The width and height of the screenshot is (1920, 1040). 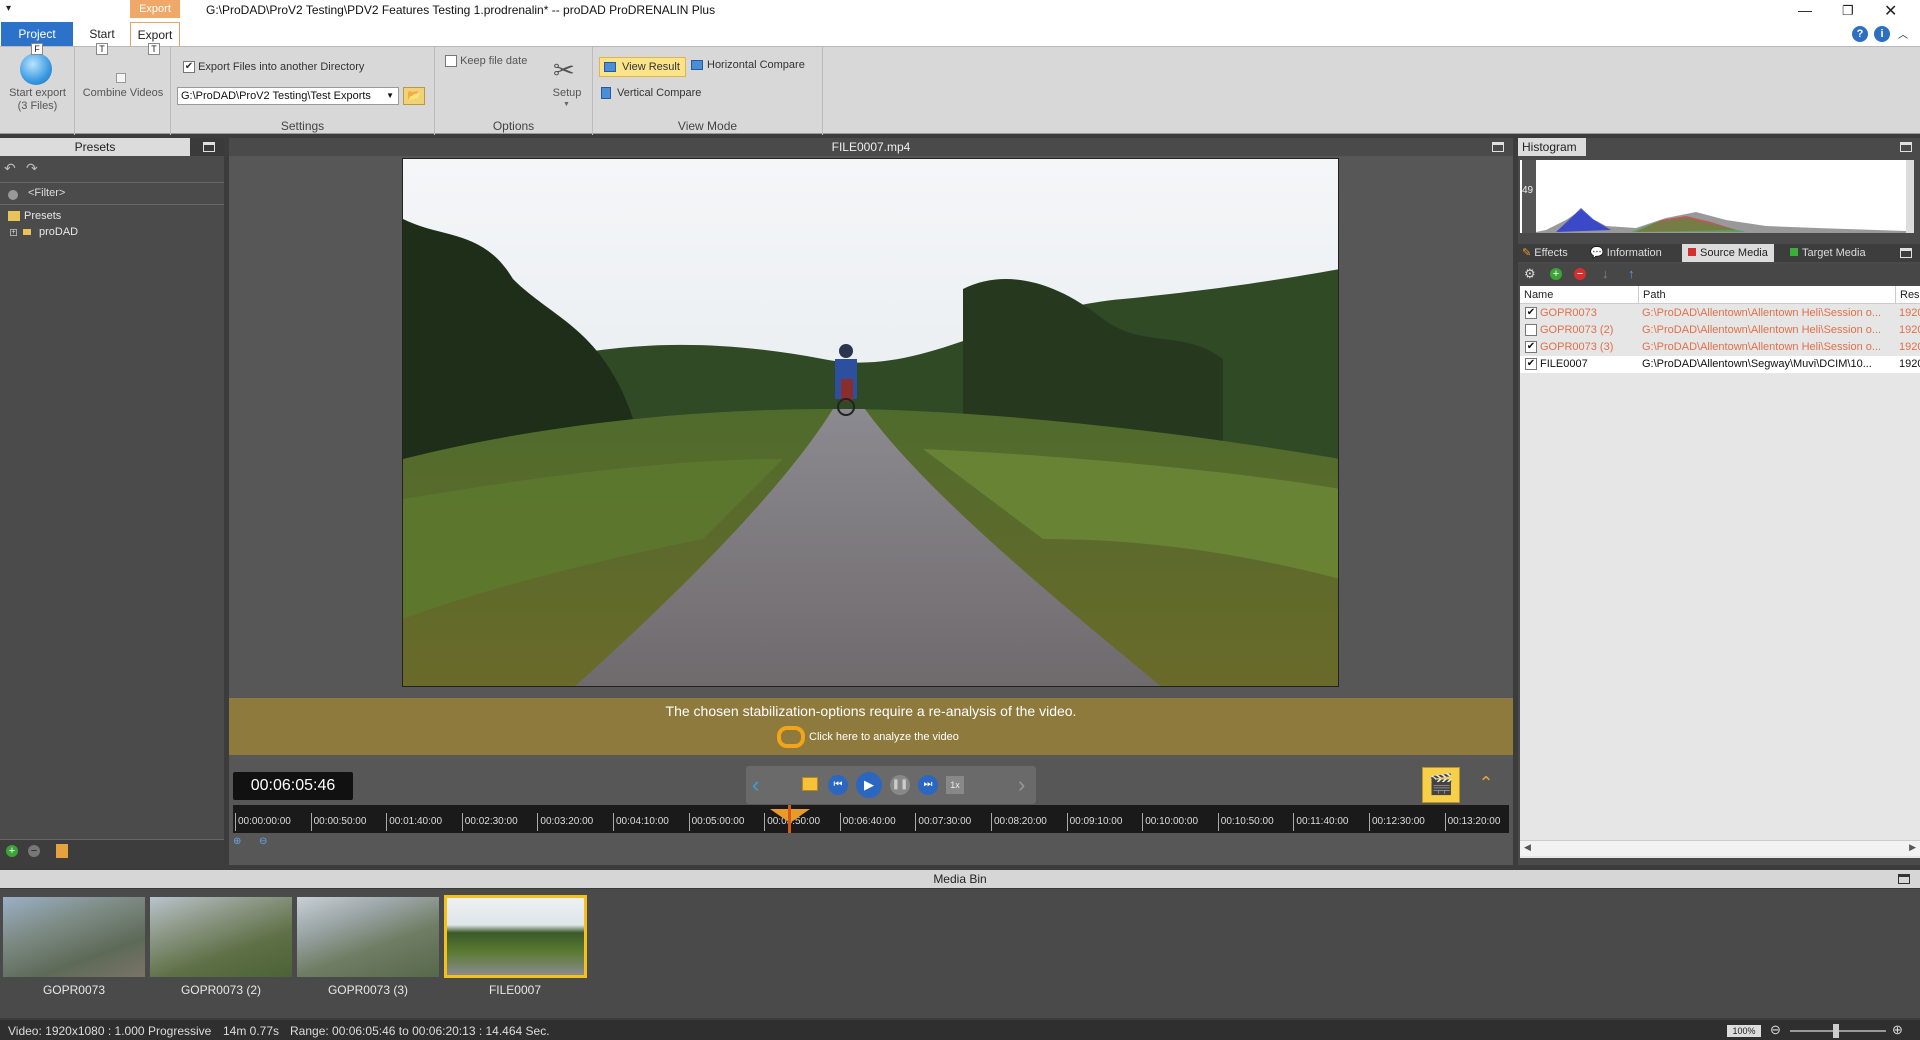 I want to click on minimize-button: —, so click(x=1805, y=10).